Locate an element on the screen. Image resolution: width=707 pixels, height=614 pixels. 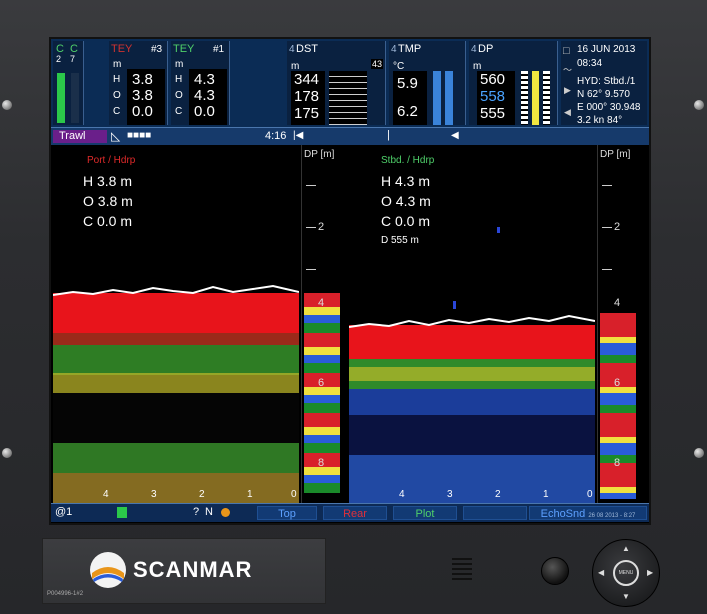
tey3-unit: m is located at coordinates (117, 64).